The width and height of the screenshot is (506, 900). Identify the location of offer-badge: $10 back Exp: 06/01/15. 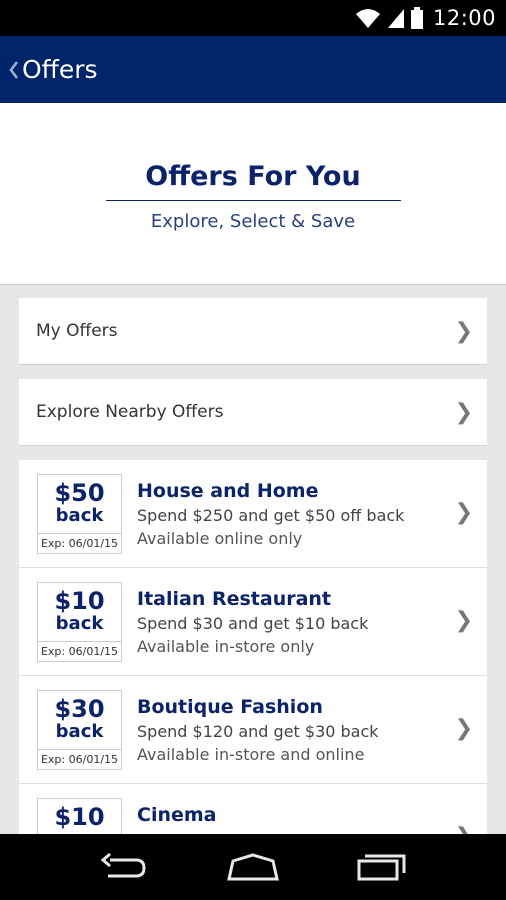
(79, 622).